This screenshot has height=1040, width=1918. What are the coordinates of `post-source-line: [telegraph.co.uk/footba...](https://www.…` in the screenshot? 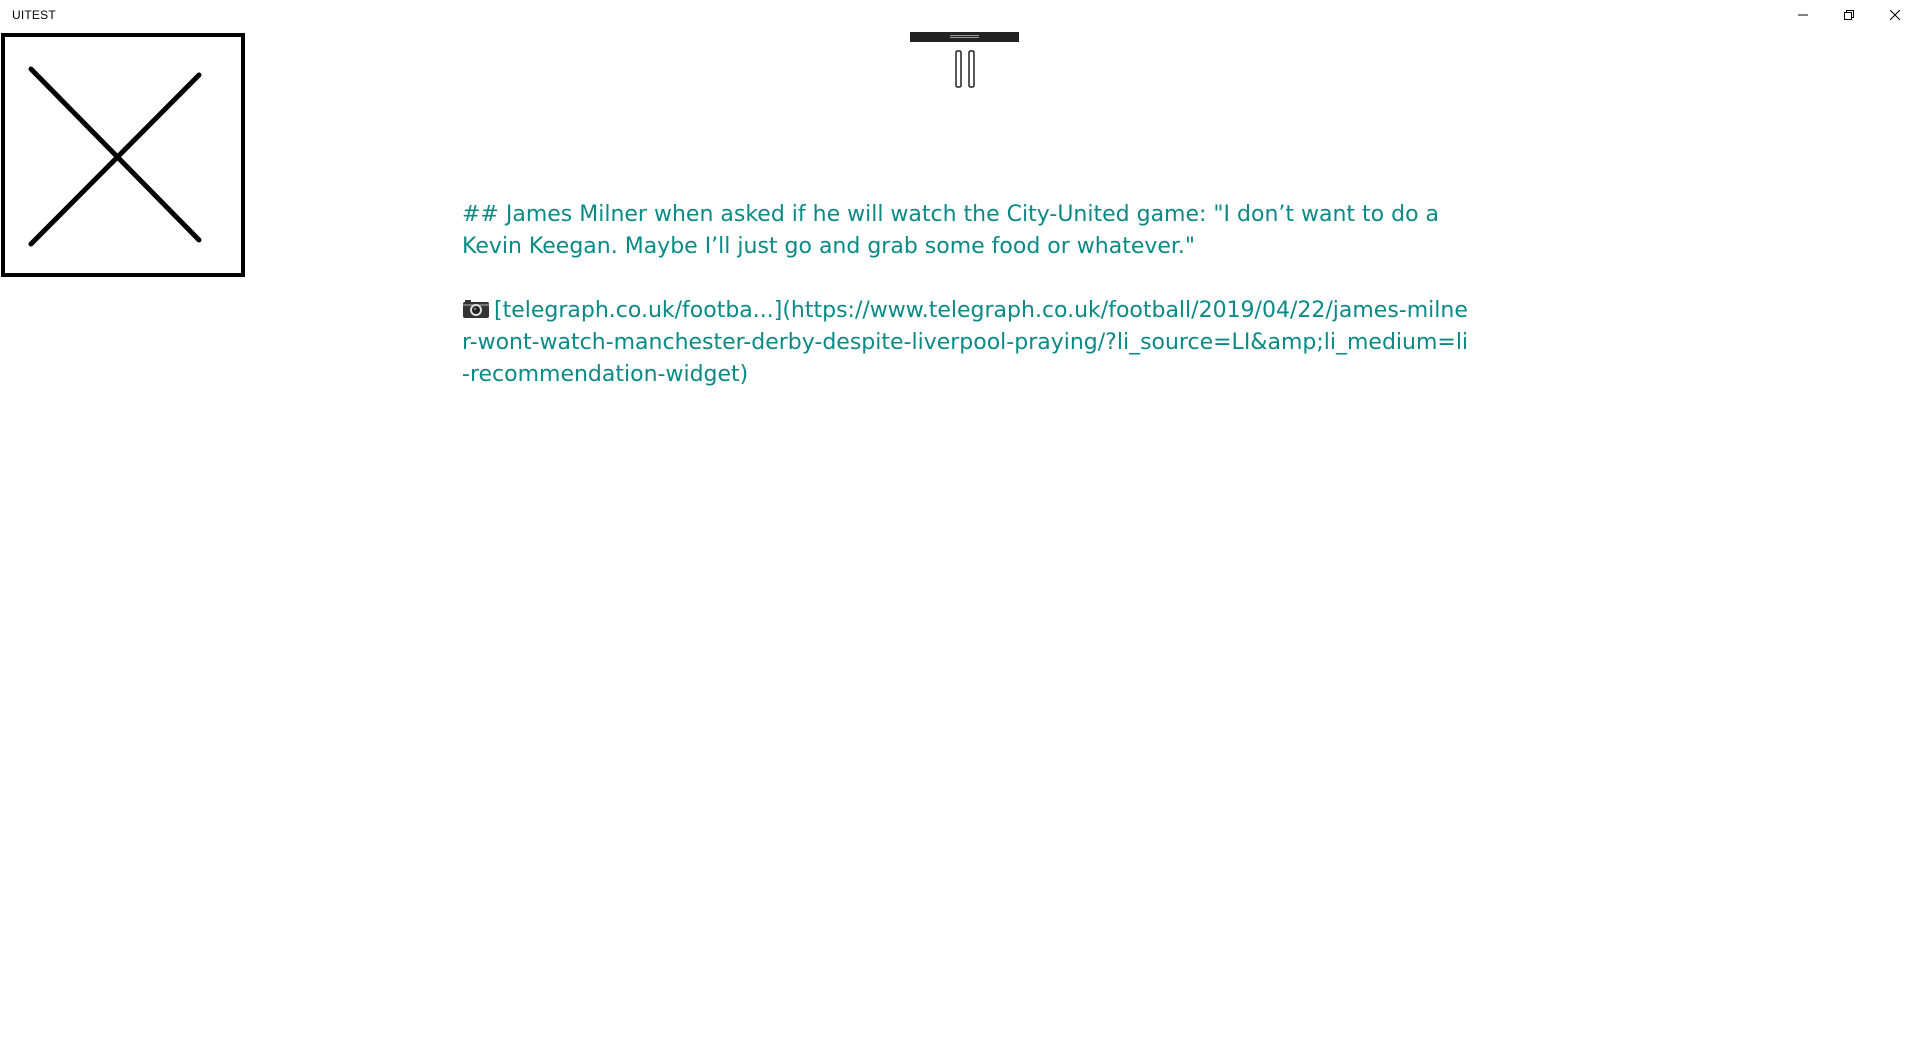 It's located at (967, 343).